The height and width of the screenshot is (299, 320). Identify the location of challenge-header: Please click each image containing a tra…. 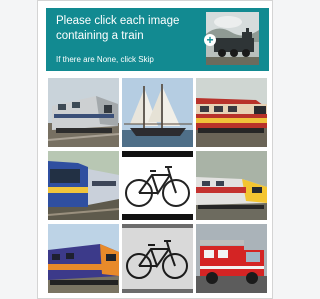
(157, 39).